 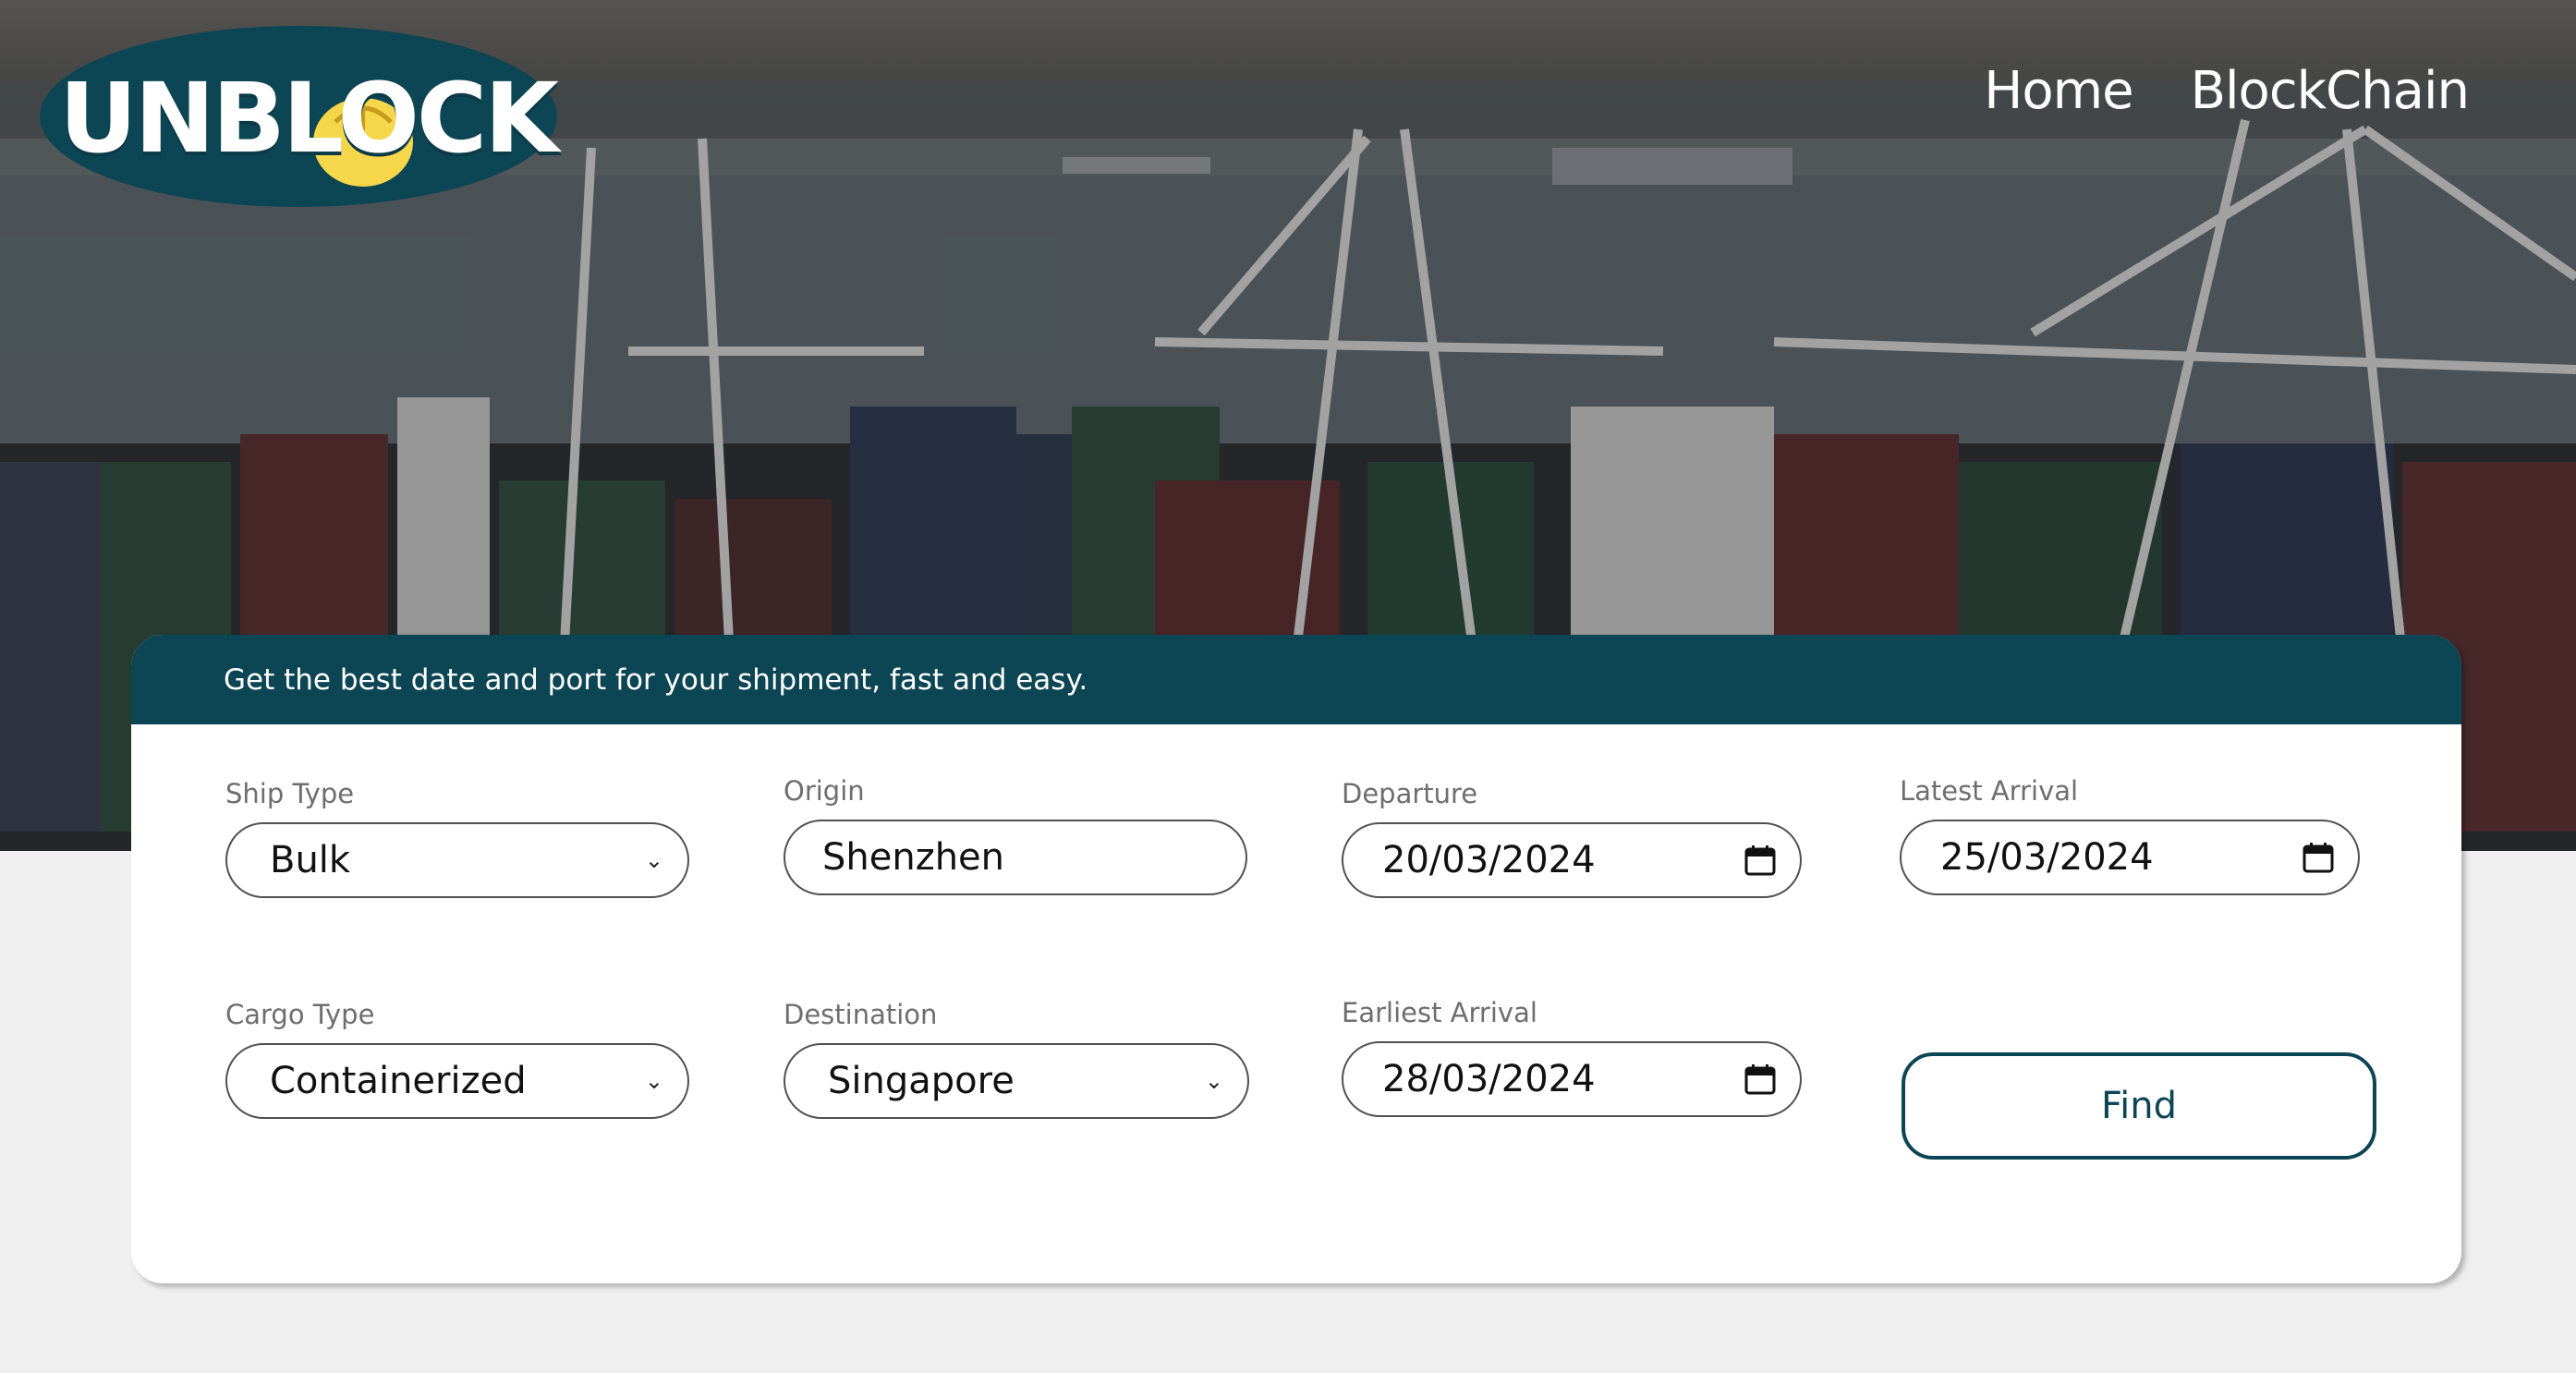 What do you see at coordinates (457, 1081) in the screenshot?
I see `cargo-type-select: Containerized ⌄` at bounding box center [457, 1081].